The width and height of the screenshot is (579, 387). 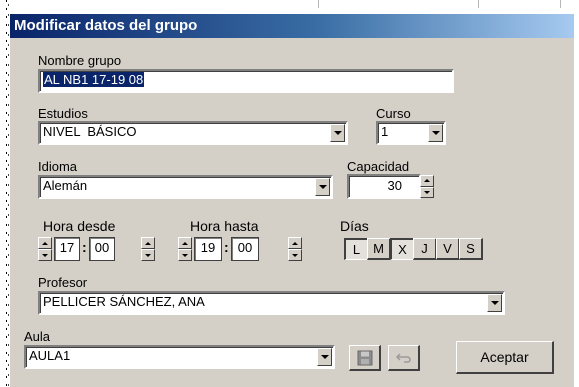 What do you see at coordinates (63, 282) in the screenshot?
I see `profesor-label: Profesor` at bounding box center [63, 282].